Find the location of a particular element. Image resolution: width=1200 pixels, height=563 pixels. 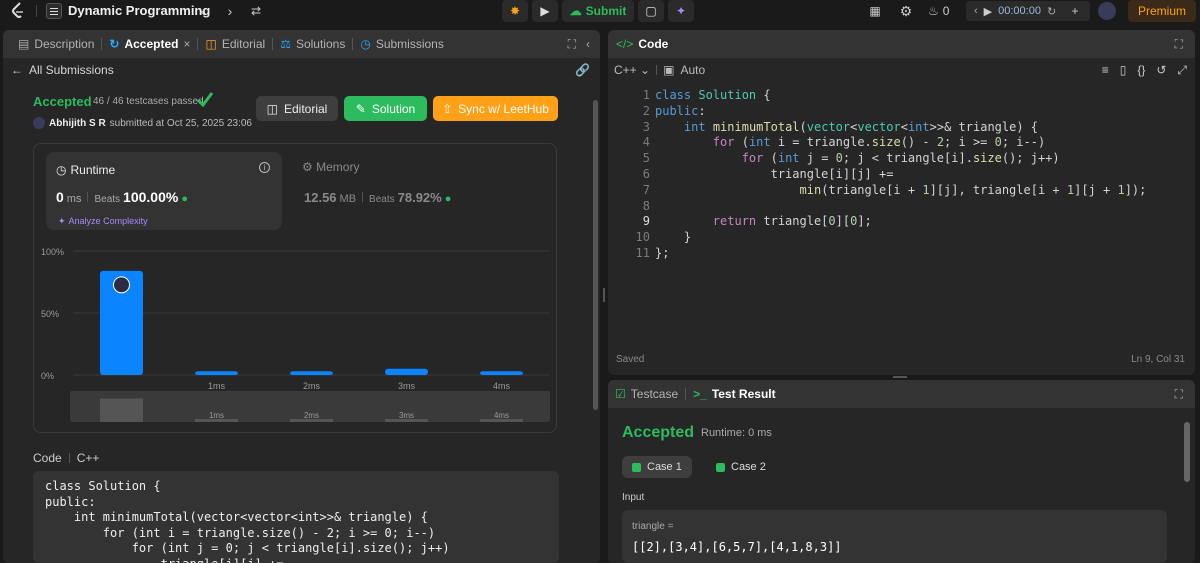

expand-icon: ⤢ is located at coordinates (1182, 70).